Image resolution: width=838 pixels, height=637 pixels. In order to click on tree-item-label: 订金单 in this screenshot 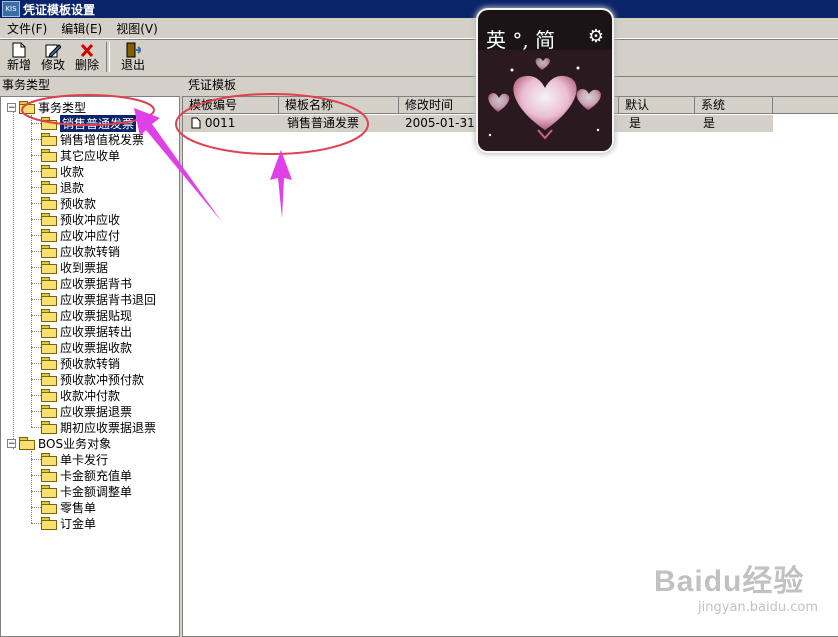, I will do `click(78, 523)`.